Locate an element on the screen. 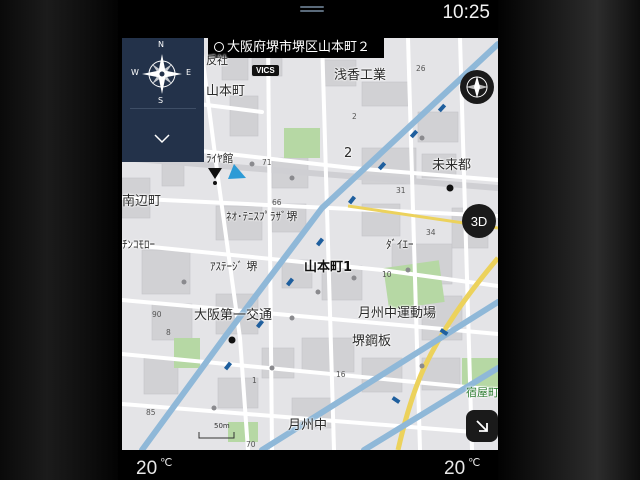 The width and height of the screenshot is (640, 480). block-number: 8 is located at coordinates (168, 332).